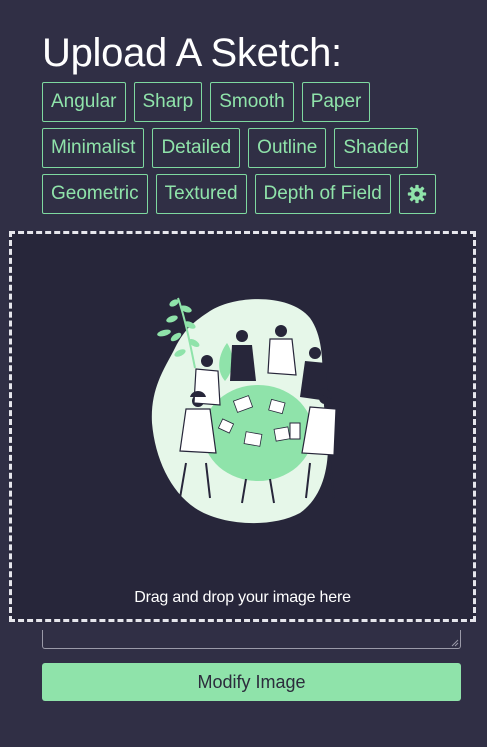  Describe the element at coordinates (192, 53) in the screenshot. I see `page-title: Upload A Sketch:` at that location.